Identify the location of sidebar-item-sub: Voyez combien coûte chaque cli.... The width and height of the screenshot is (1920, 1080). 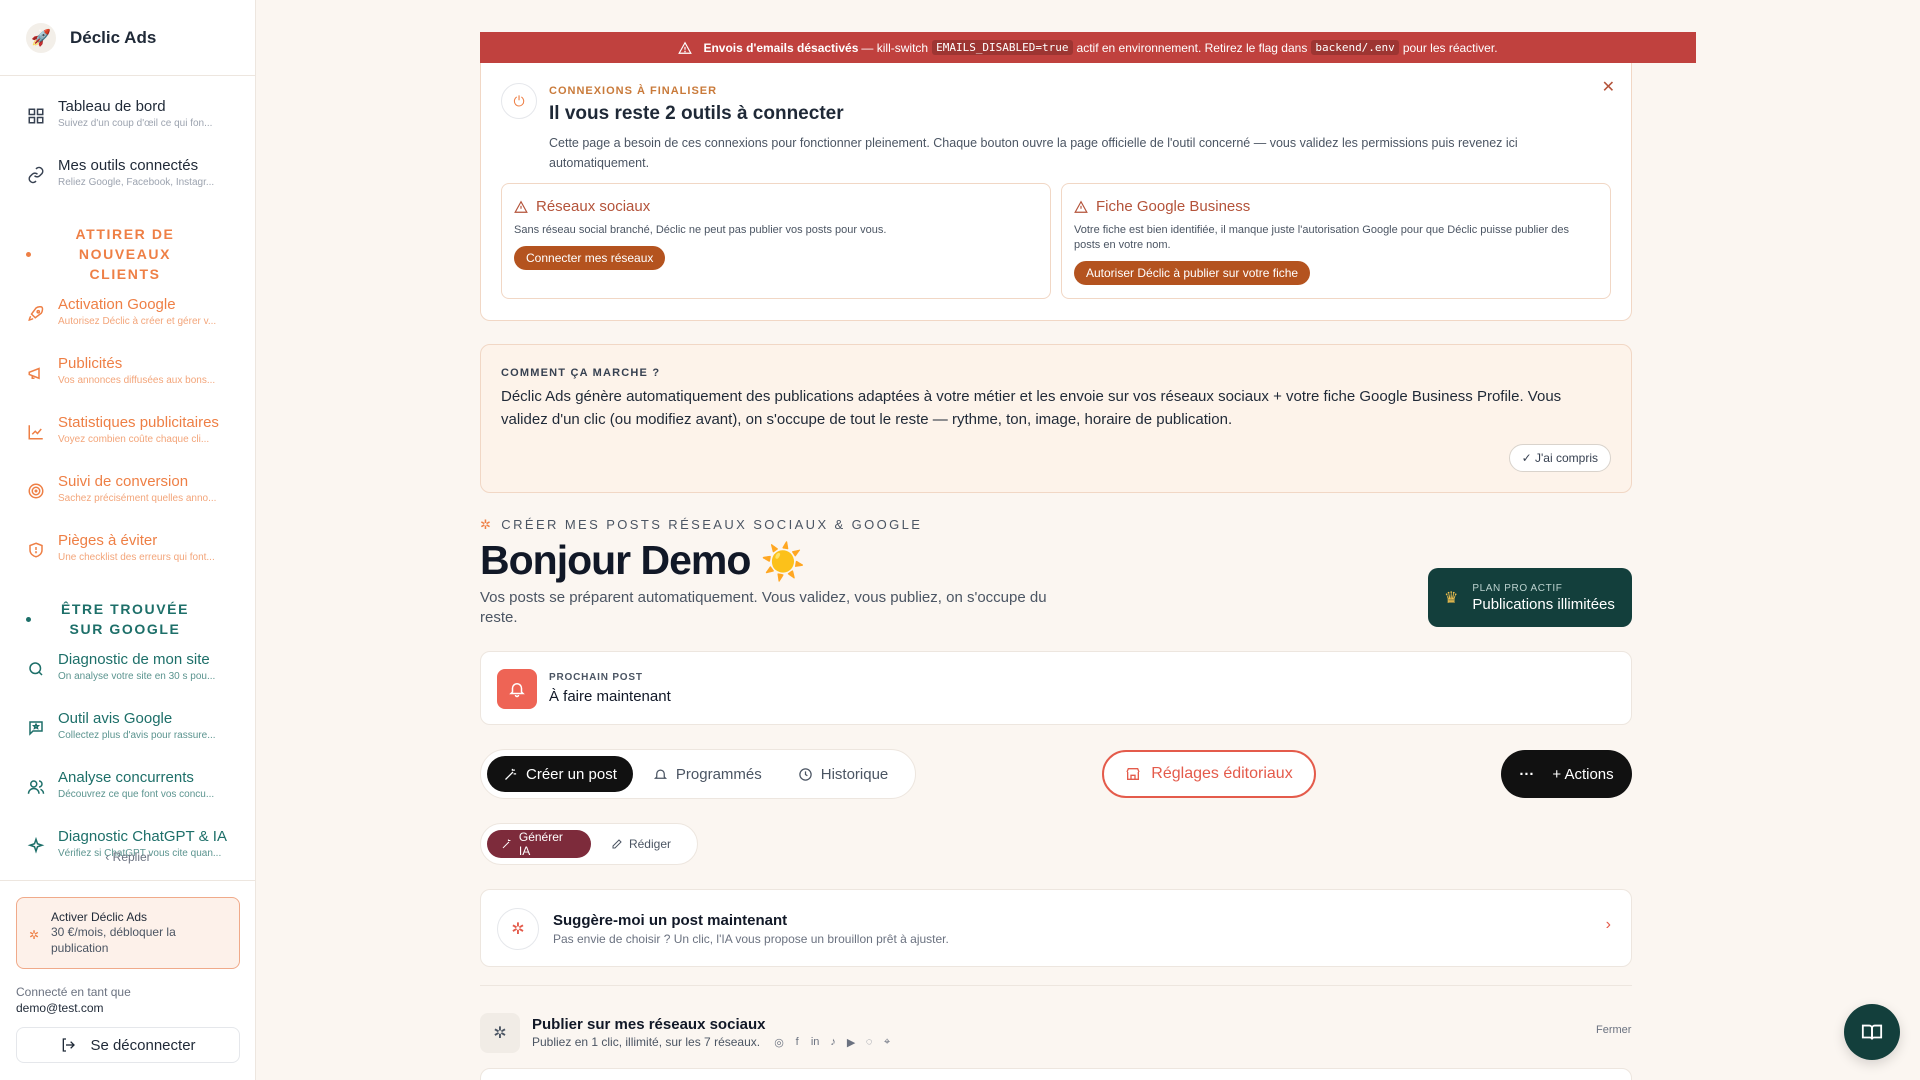
(134, 439).